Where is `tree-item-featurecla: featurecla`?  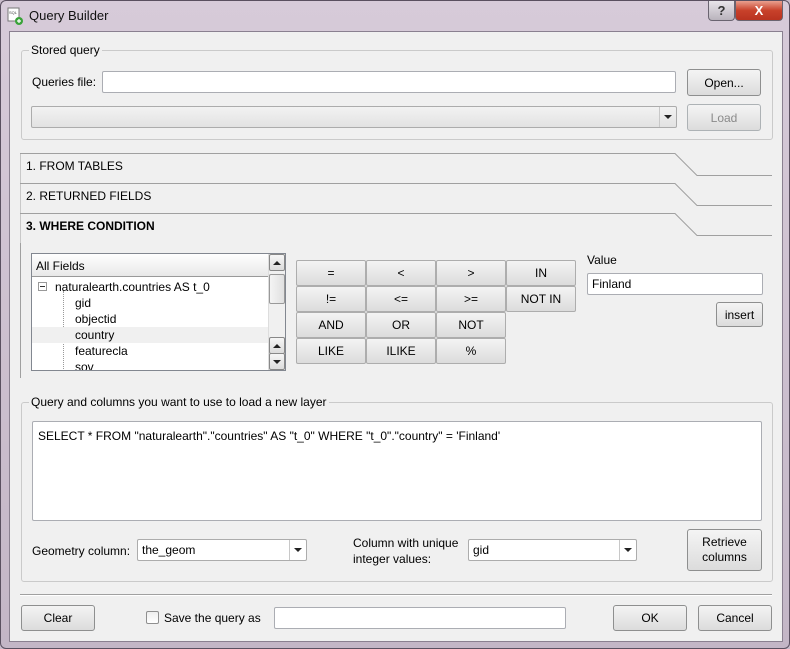 tree-item-featurecla: featurecla is located at coordinates (150, 351).